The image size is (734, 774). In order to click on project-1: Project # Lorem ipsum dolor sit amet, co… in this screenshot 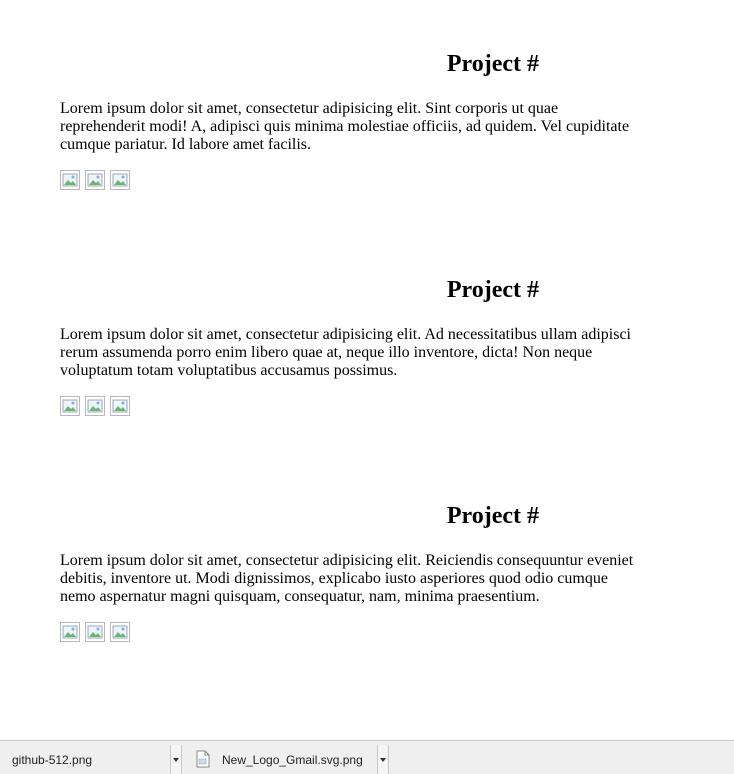, I will do `click(350, 120)`.